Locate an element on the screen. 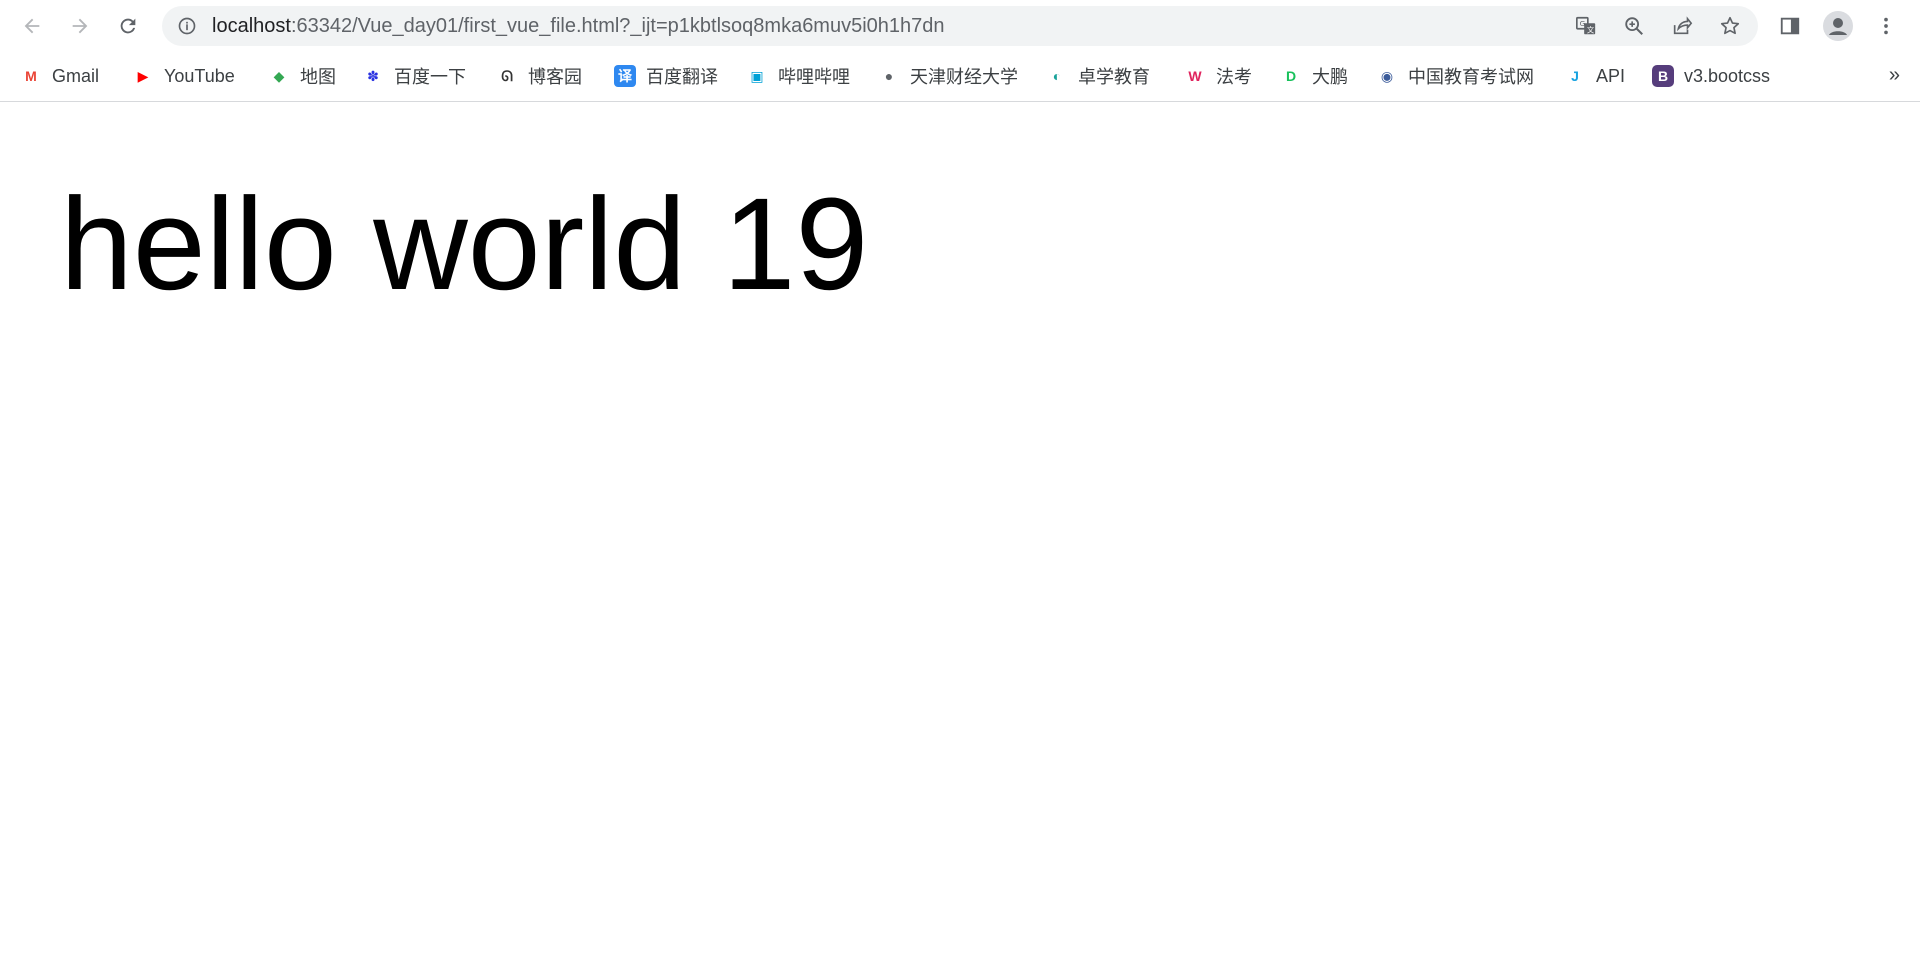 The width and height of the screenshot is (1920, 968). bootstrap-icon: B is located at coordinates (1663, 76).